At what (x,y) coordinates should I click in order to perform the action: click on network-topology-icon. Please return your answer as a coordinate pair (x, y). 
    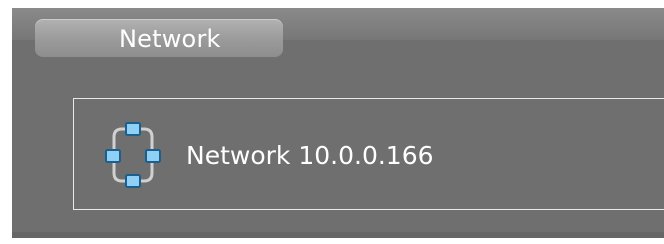
    Looking at the image, I should click on (133, 155).